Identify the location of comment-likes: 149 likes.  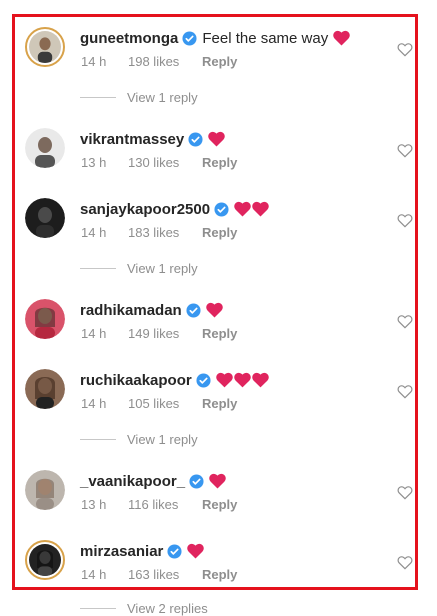
(165, 333).